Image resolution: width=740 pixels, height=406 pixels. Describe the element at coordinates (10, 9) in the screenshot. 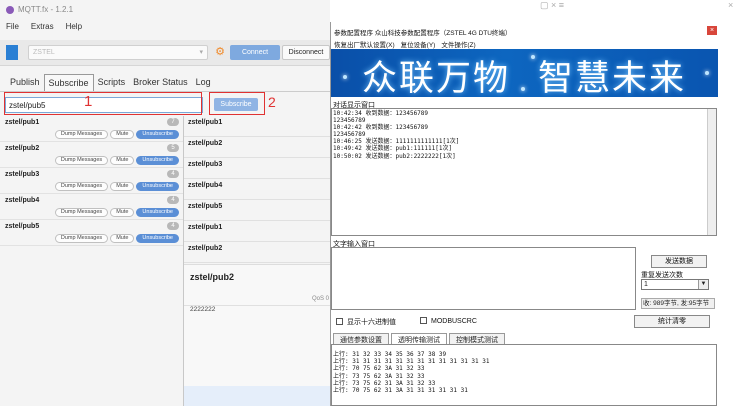

I see `app-logo-icon` at that location.